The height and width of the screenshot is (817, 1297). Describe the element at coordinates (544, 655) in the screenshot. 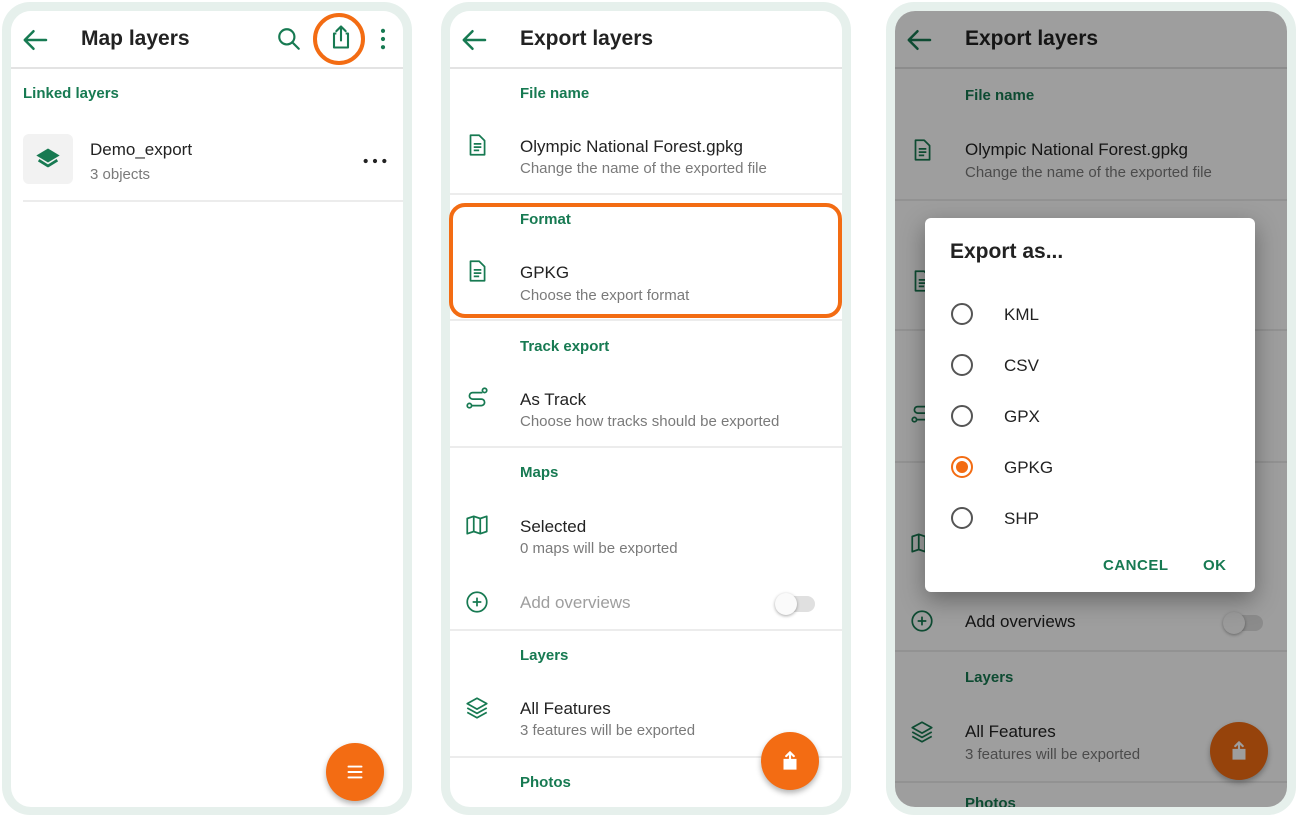

I see `section-label-layers: Layers` at that location.